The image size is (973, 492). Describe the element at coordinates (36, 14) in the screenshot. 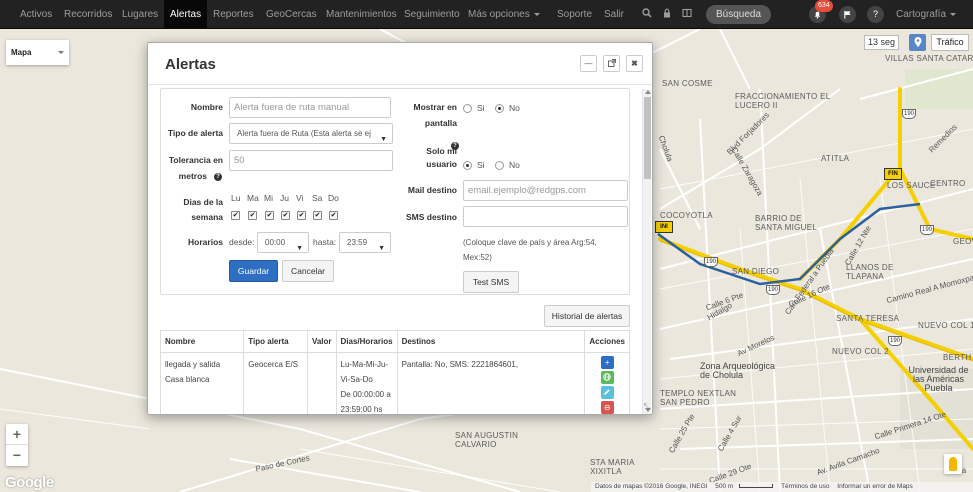

I see `nav-activos: Activos` at that location.